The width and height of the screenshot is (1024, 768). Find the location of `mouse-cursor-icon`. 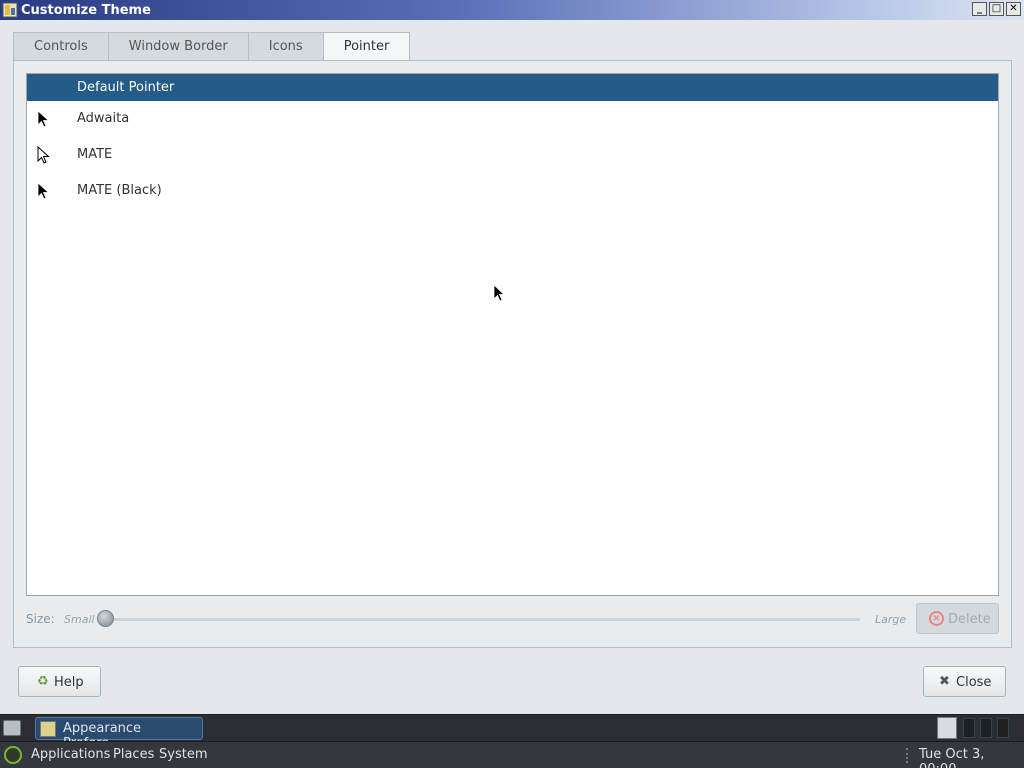

mouse-cursor-icon is located at coordinates (499, 293).